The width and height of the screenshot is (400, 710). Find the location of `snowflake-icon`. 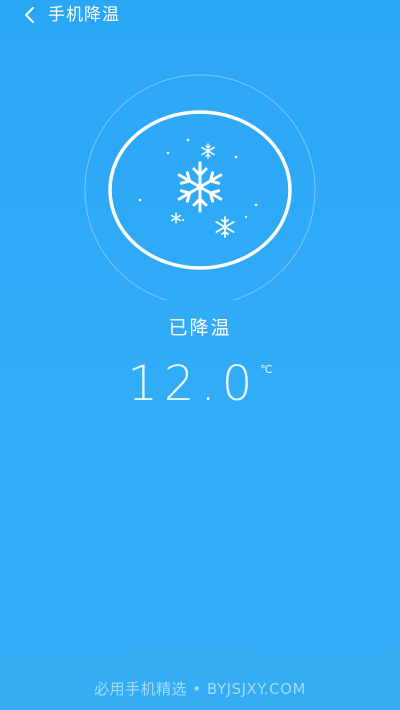

snowflake-icon is located at coordinates (200, 187).